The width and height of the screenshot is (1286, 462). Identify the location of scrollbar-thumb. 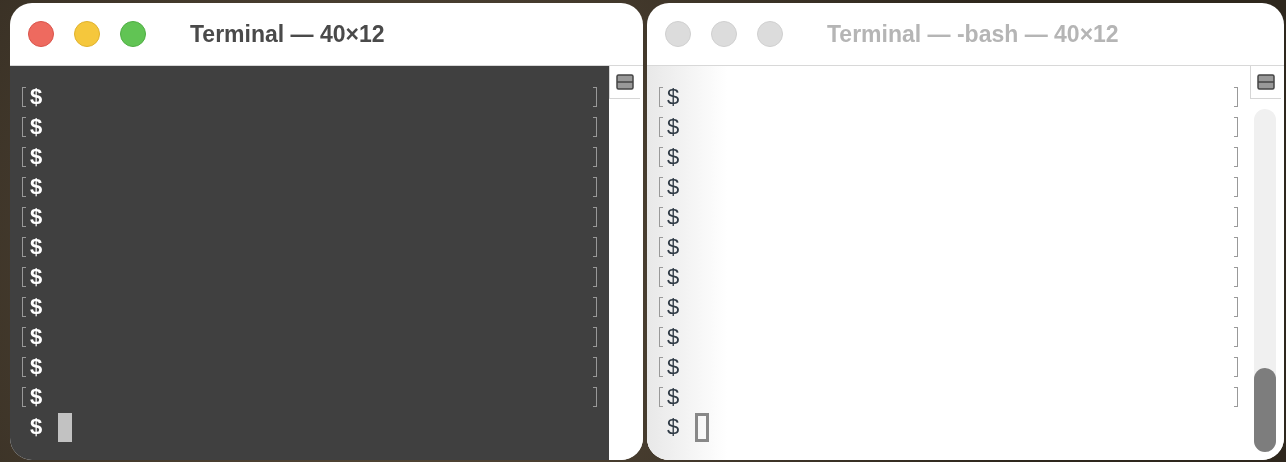
(1265, 410).